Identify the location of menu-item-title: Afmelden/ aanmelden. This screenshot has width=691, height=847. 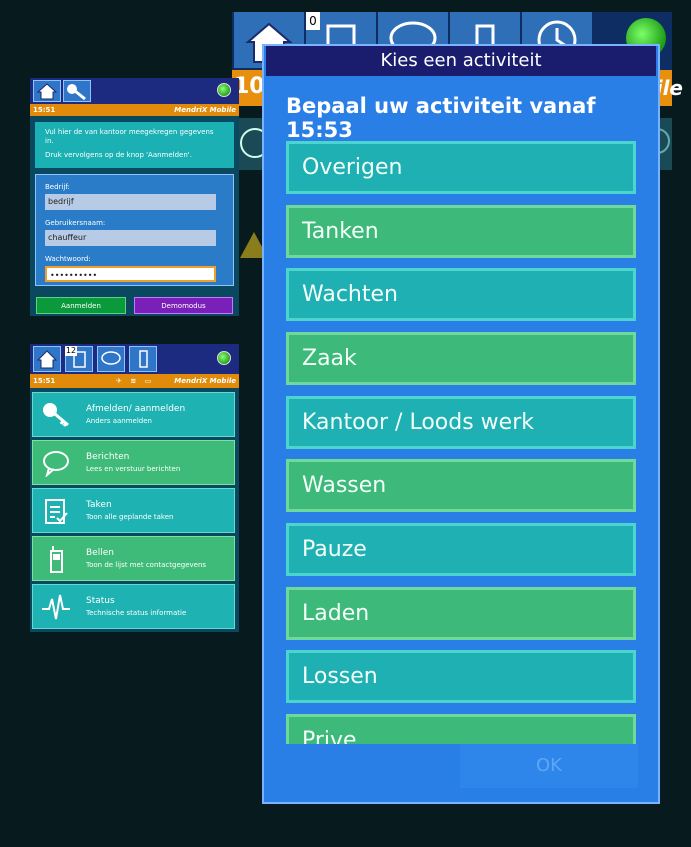
(136, 409).